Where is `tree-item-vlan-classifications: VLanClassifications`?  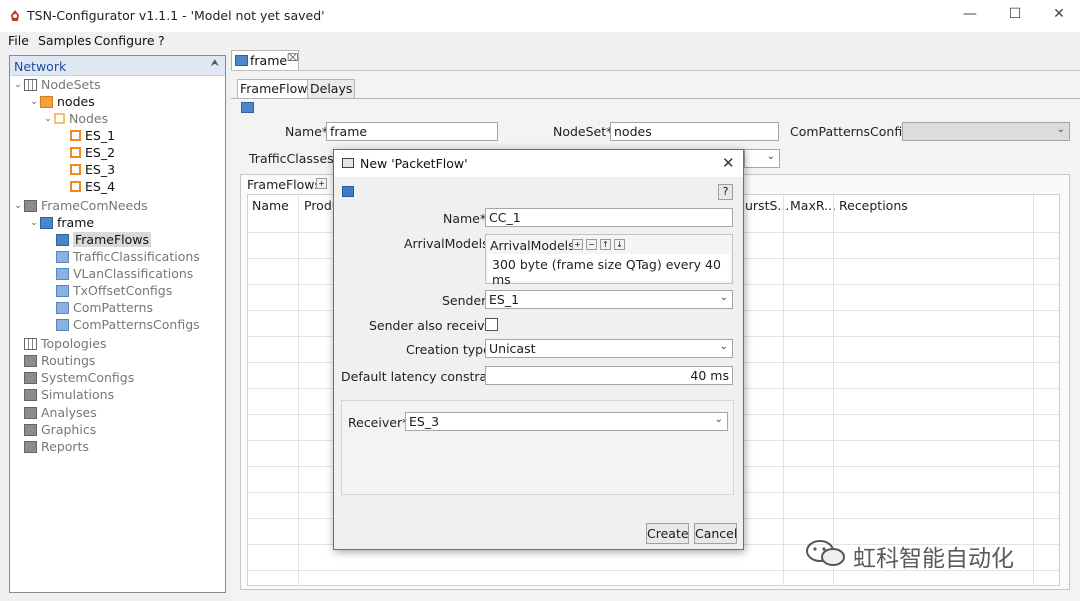
tree-item-vlan-classifications: VLanClassifications is located at coordinates (124, 273).